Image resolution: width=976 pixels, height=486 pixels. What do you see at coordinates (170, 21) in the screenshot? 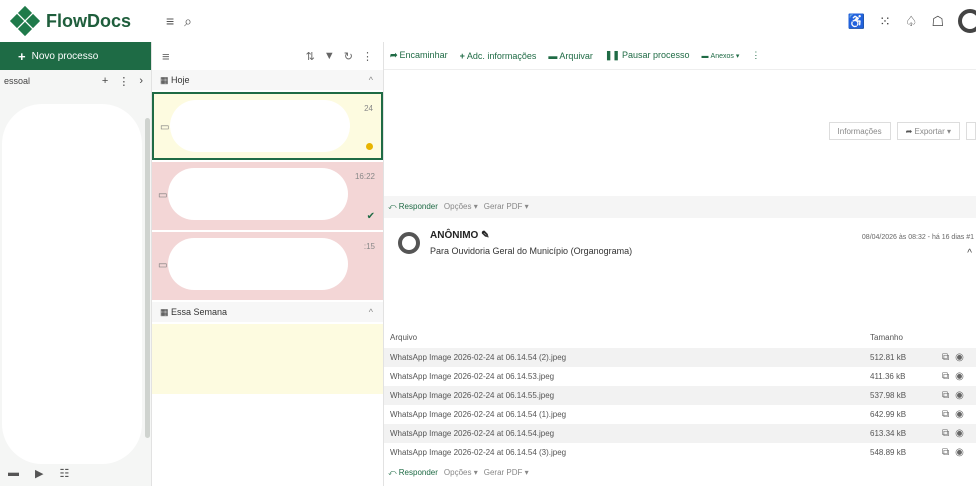
I see `menu-icon: ≡` at bounding box center [170, 21].